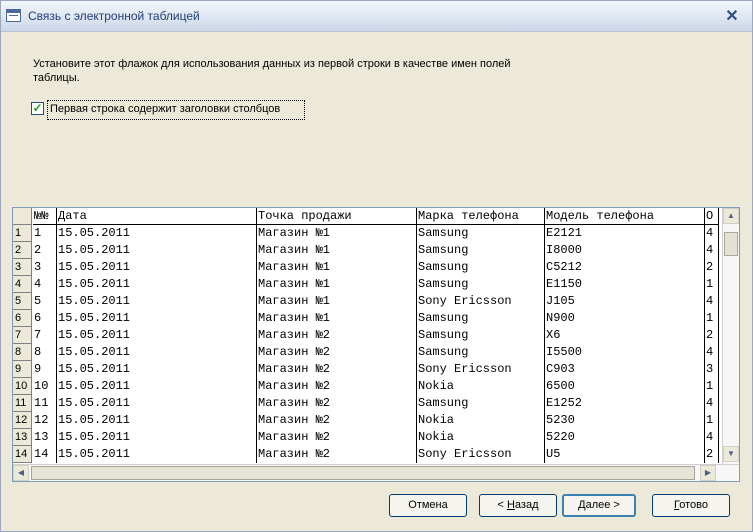 This screenshot has width=753, height=532. What do you see at coordinates (708, 473) in the screenshot?
I see `scroll-right-icon: ▶` at bounding box center [708, 473].